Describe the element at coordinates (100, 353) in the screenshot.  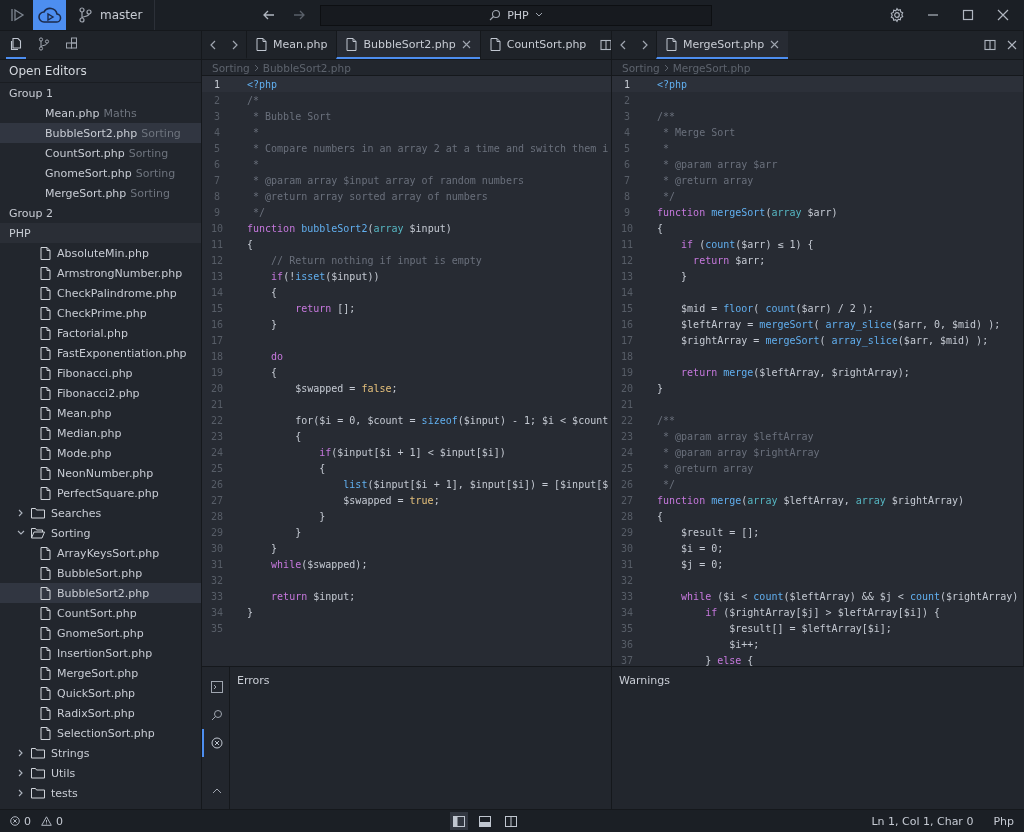
I see `file-item: FastExponentiation.php` at that location.